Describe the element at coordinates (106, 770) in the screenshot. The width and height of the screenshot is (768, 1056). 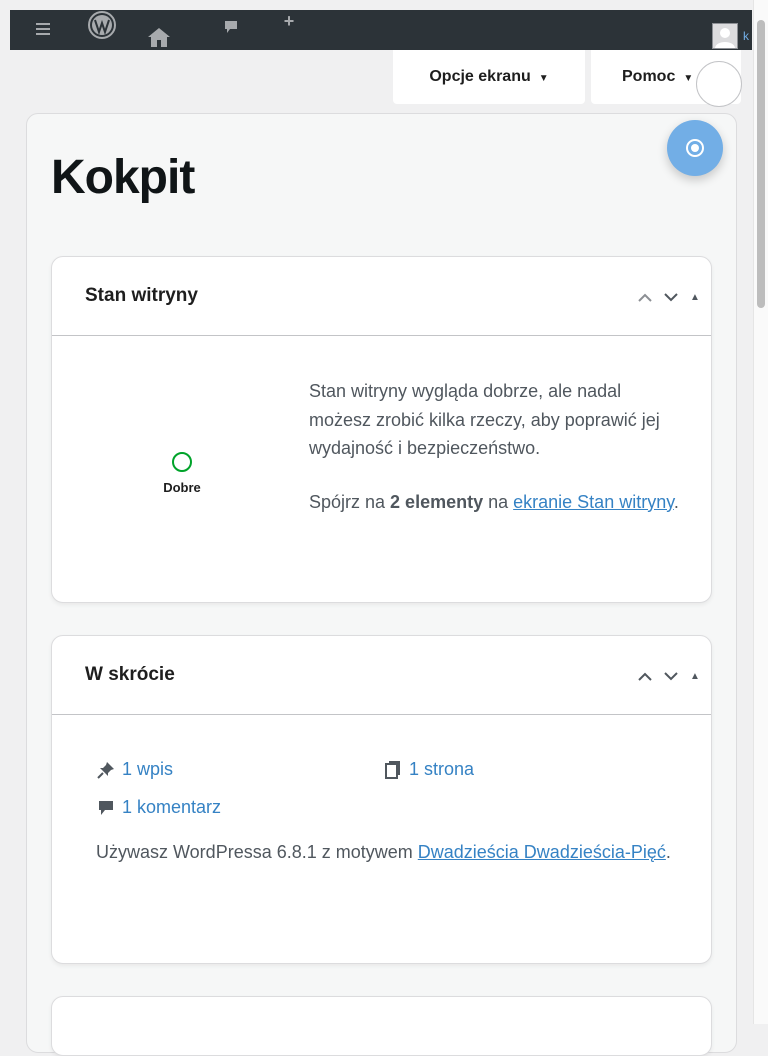
I see `pushpin-icon` at that location.